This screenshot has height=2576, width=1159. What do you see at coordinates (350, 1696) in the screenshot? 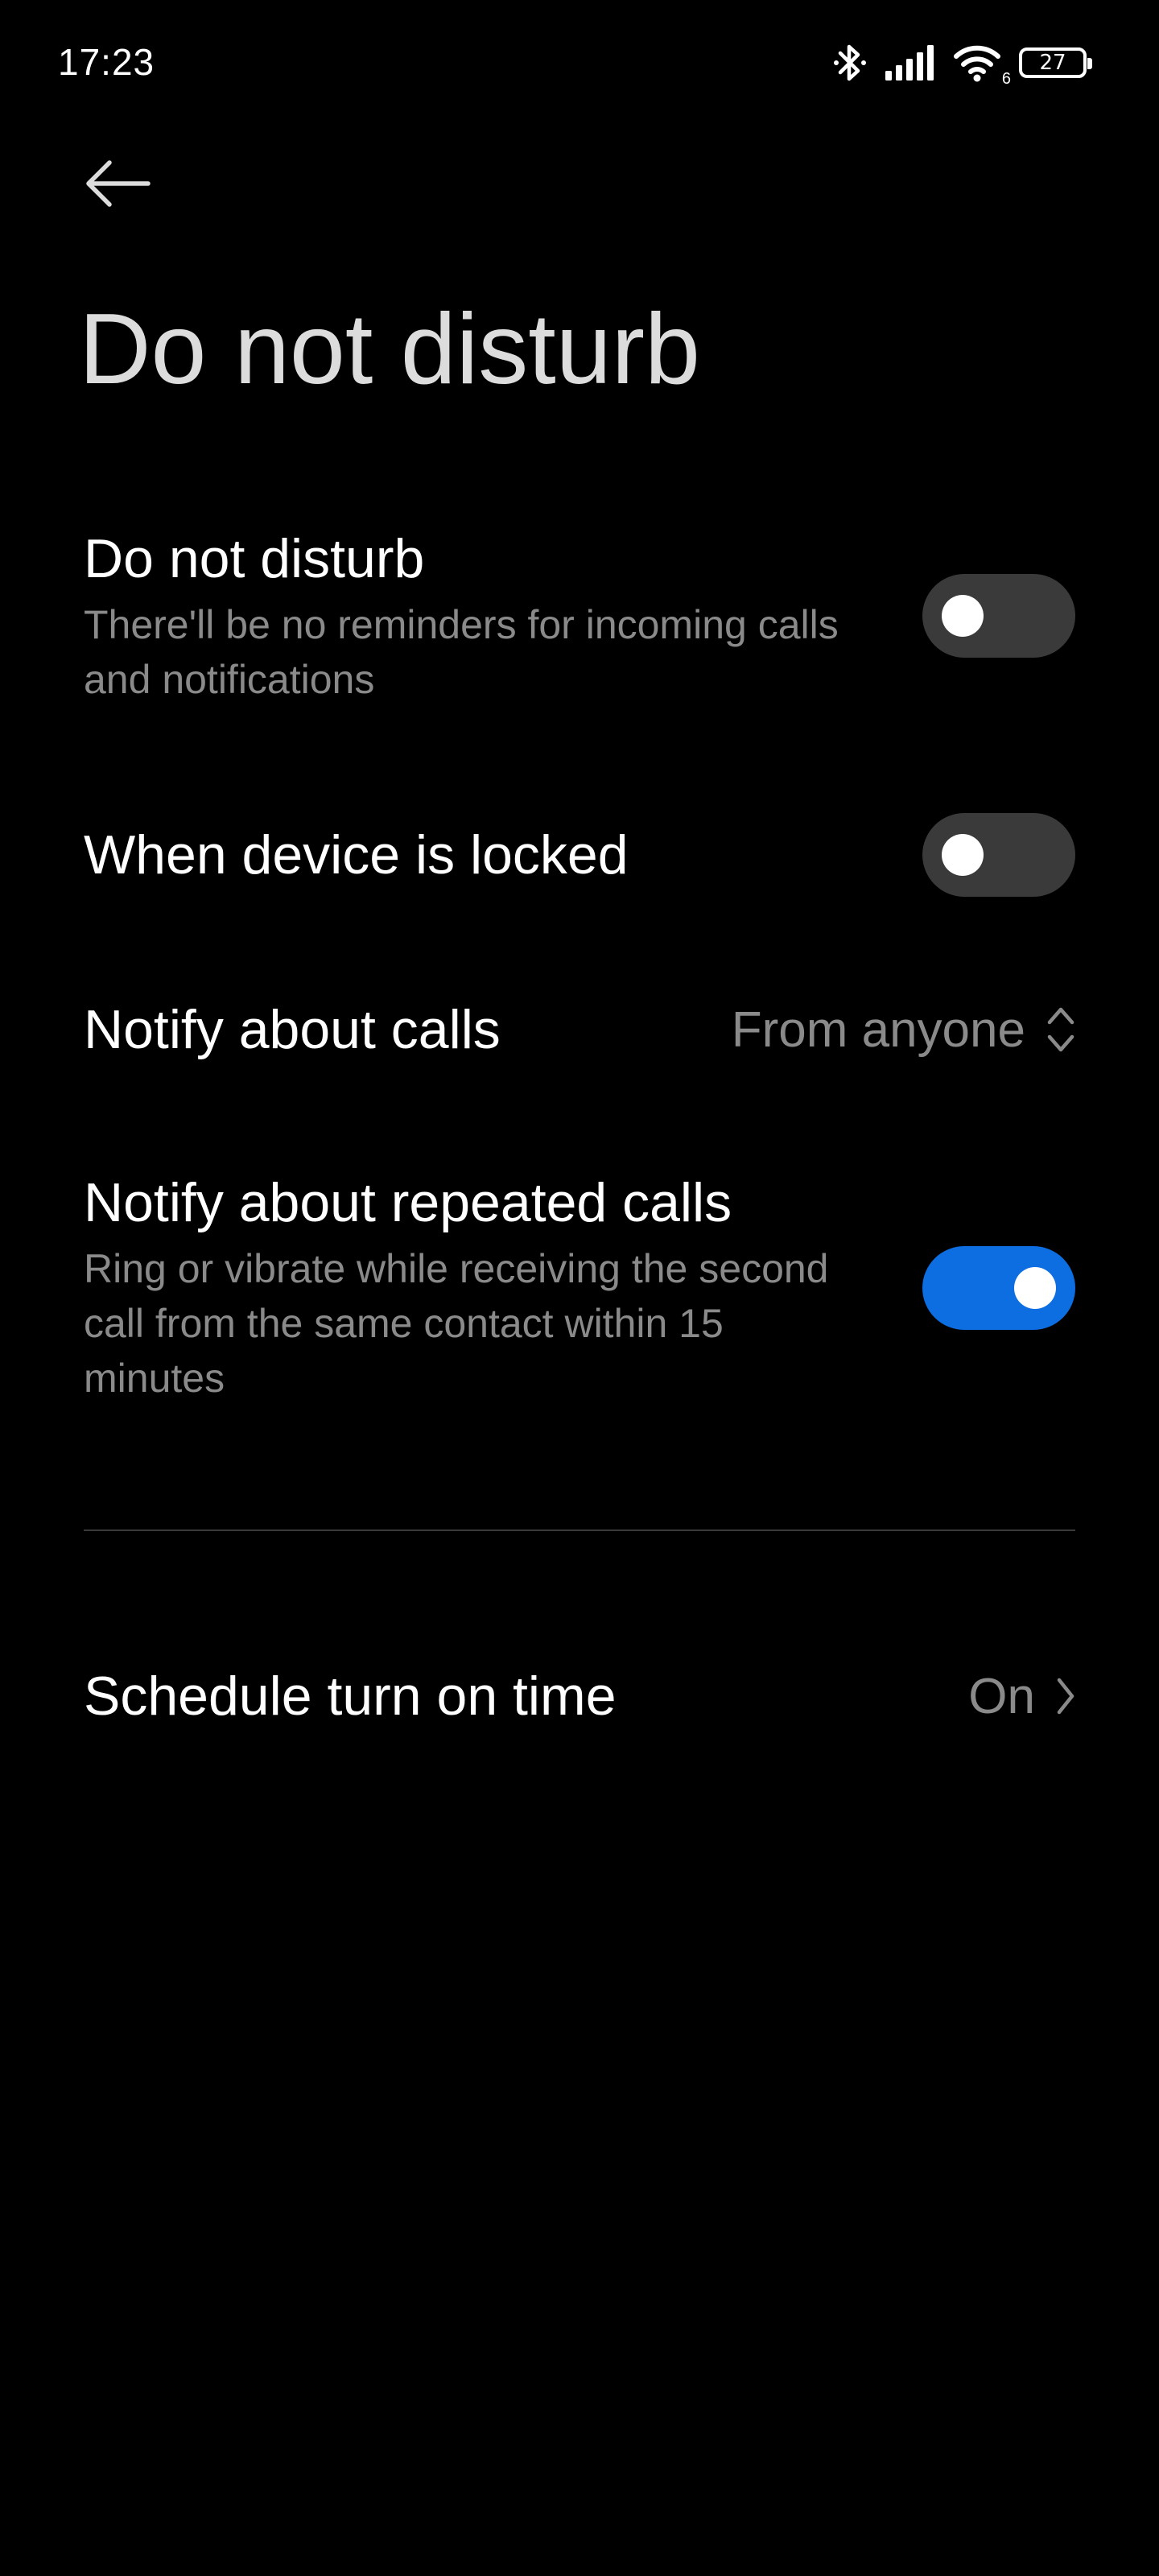
I see `schedule-title: Schedule turn on time` at bounding box center [350, 1696].